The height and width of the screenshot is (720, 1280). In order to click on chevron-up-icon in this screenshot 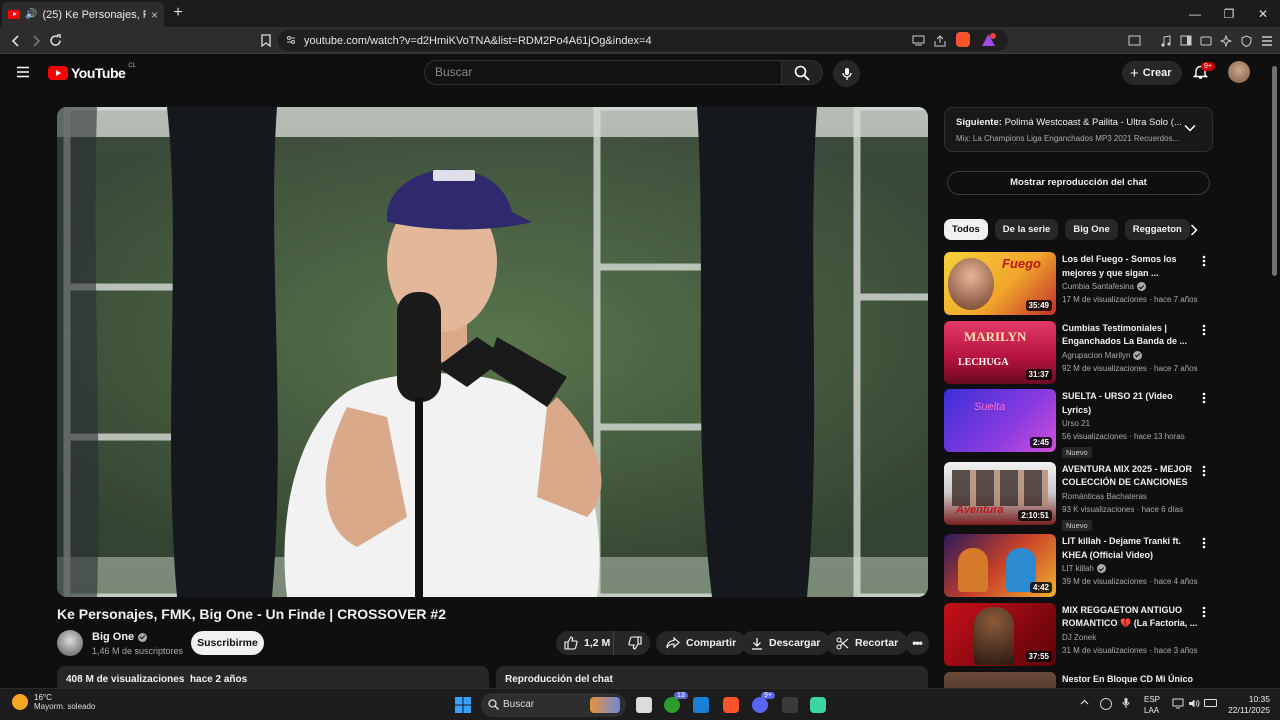, I will do `click(1084, 702)`.